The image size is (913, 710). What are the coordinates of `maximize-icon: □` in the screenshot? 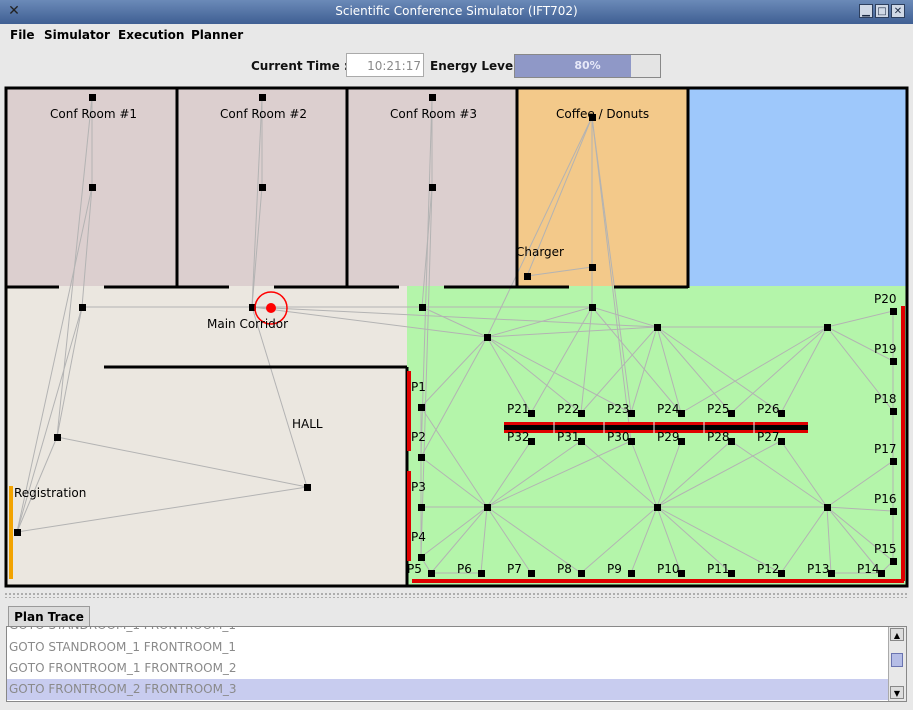 It's located at (882, 11).